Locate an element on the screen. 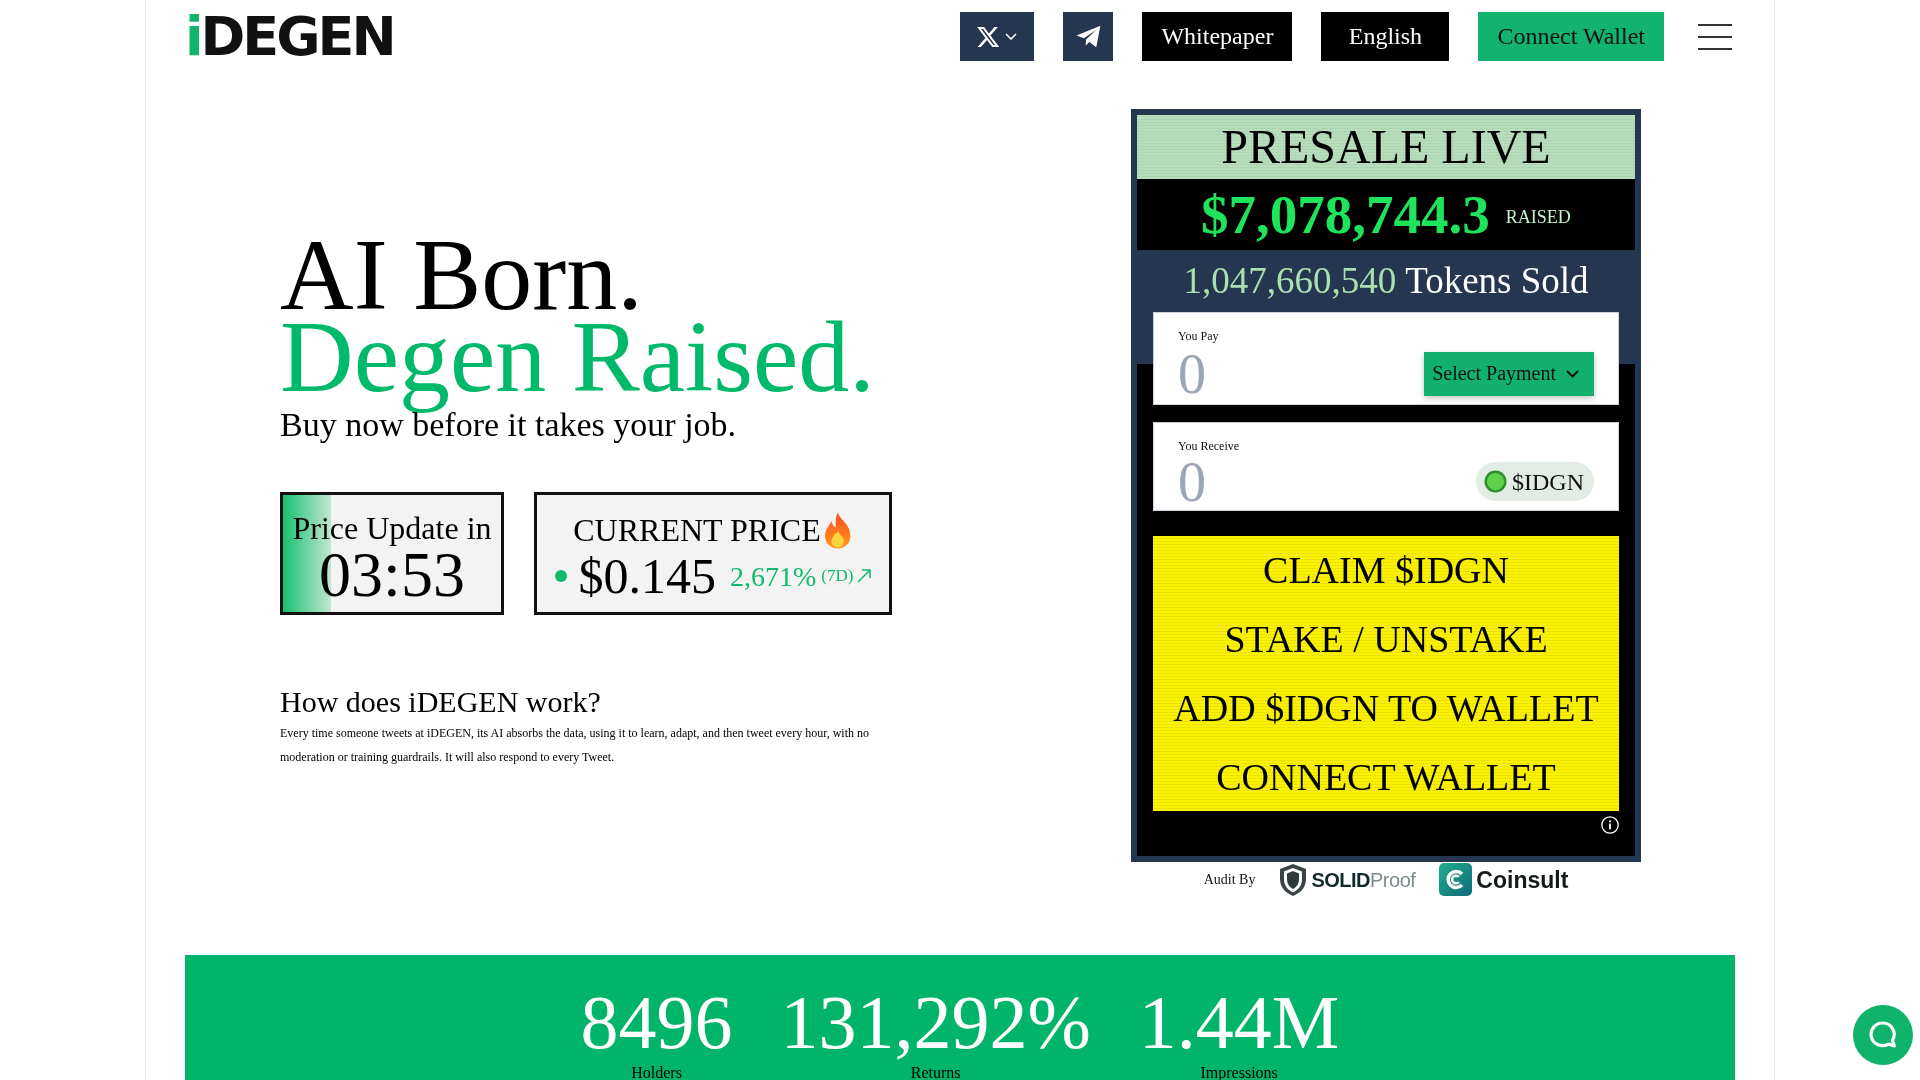  menu-button is located at coordinates (1715, 36).